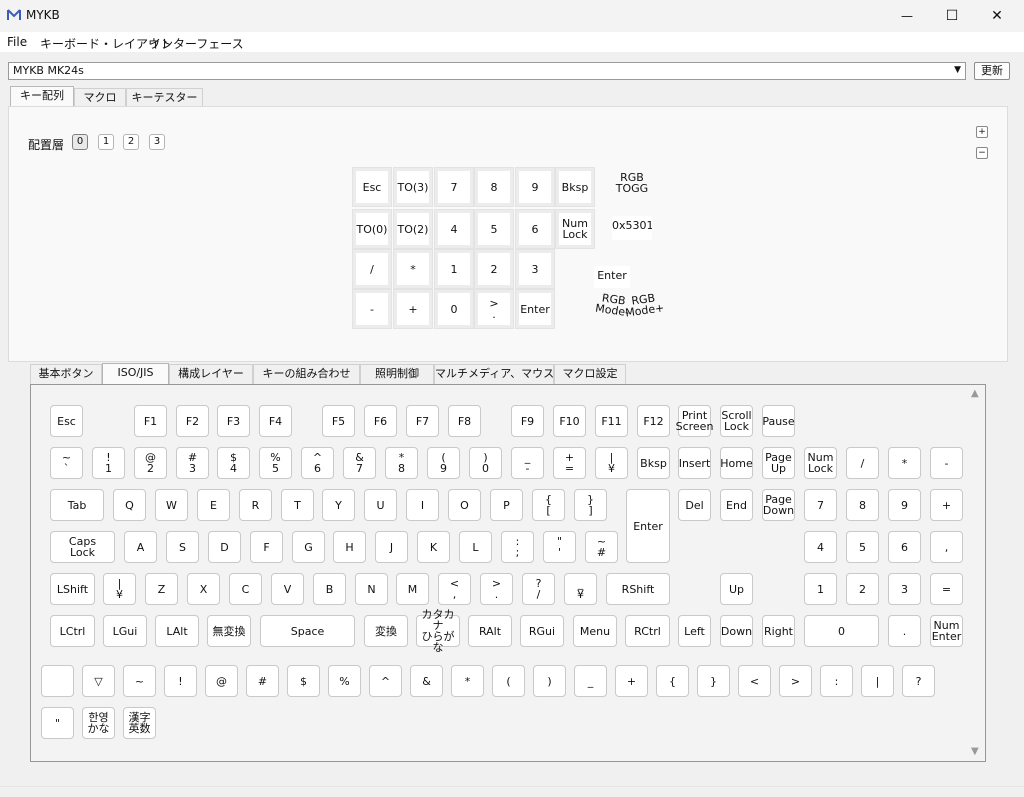 This screenshot has width=1024, height=797. Describe the element at coordinates (795, 681) in the screenshot. I see `palette-key: >` at that location.